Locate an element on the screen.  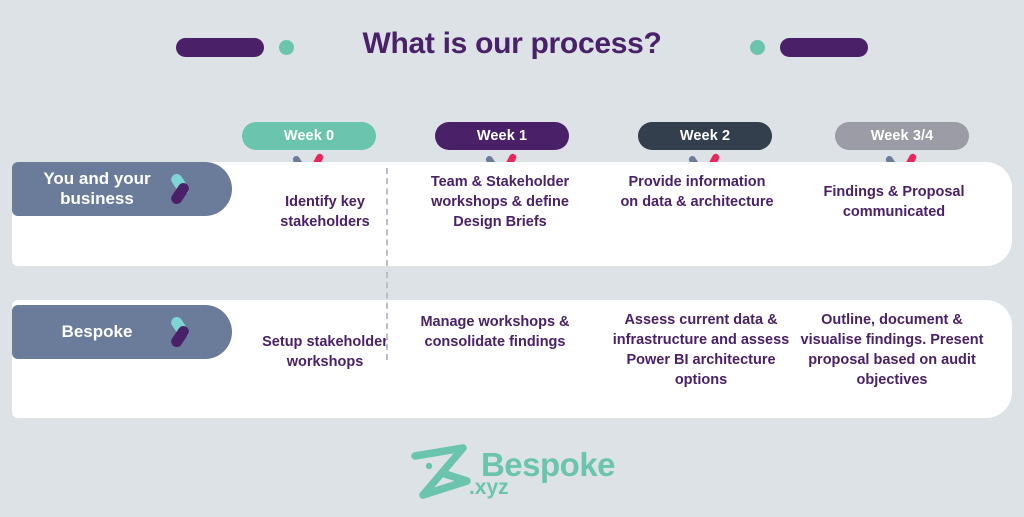
column-divider-upper is located at coordinates (387, 217).